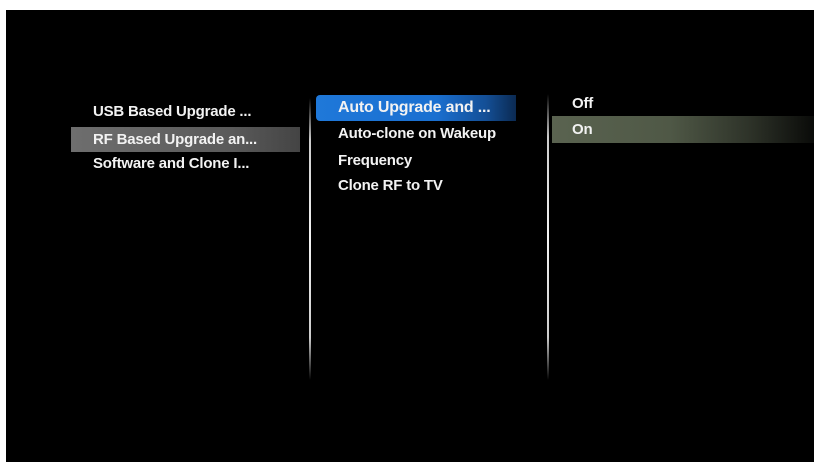 The image size is (816, 464). What do you see at coordinates (375, 161) in the screenshot?
I see `menu-item-frequency: Frequency` at bounding box center [375, 161].